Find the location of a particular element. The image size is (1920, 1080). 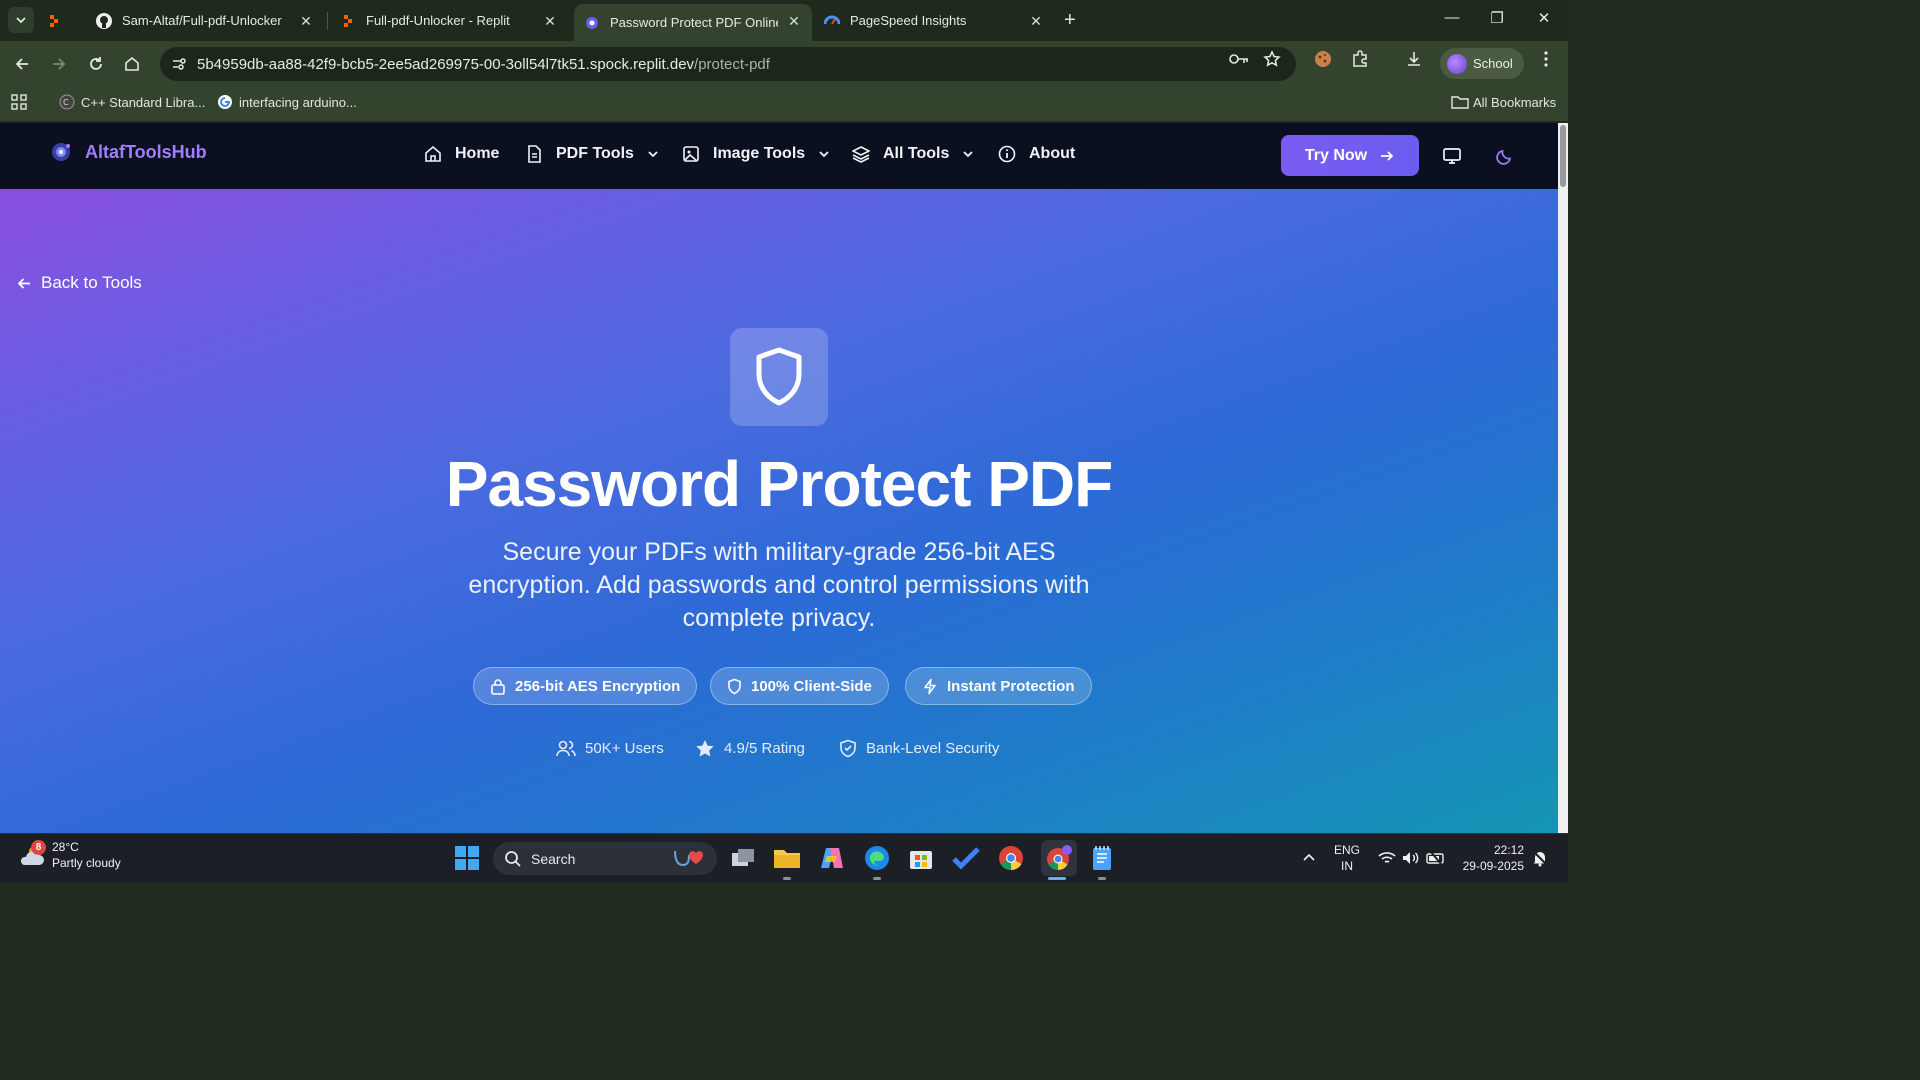

tab-pagespeed: PageSpeed Insights ✕ is located at coordinates (934, 20).